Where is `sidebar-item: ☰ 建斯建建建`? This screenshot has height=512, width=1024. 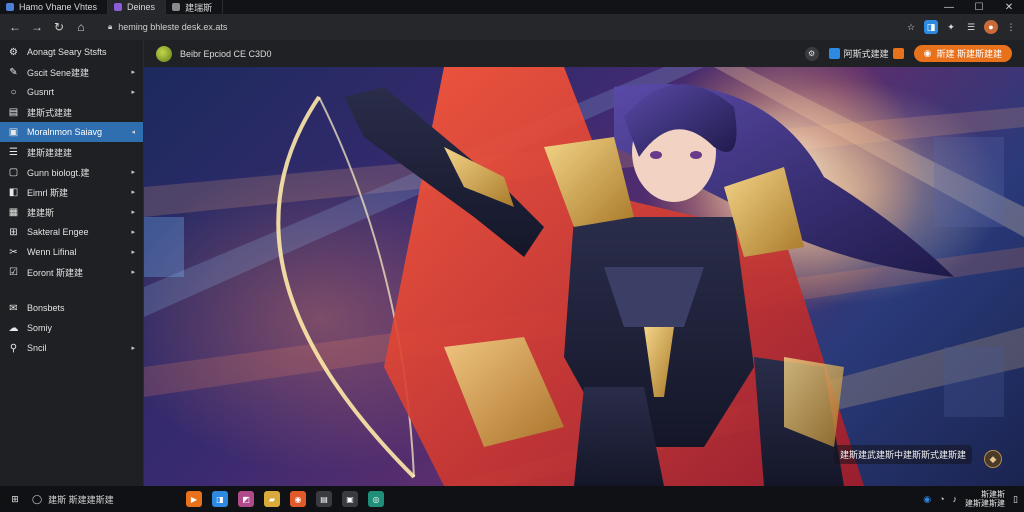
sidebar-item: ☰ 建斯建建建 is located at coordinates (71, 152).